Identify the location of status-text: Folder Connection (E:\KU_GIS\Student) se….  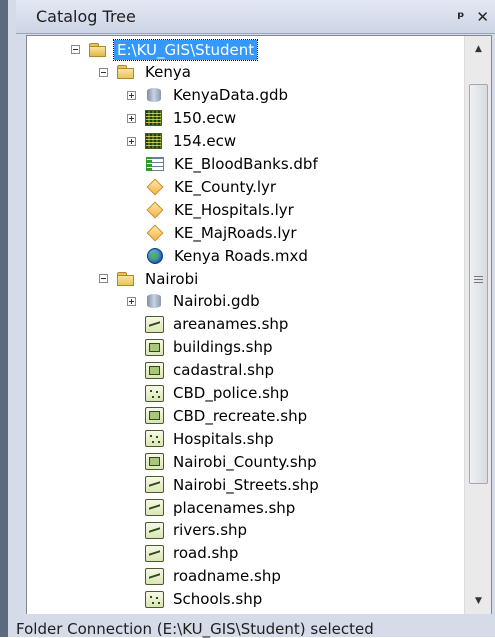
(195, 629).